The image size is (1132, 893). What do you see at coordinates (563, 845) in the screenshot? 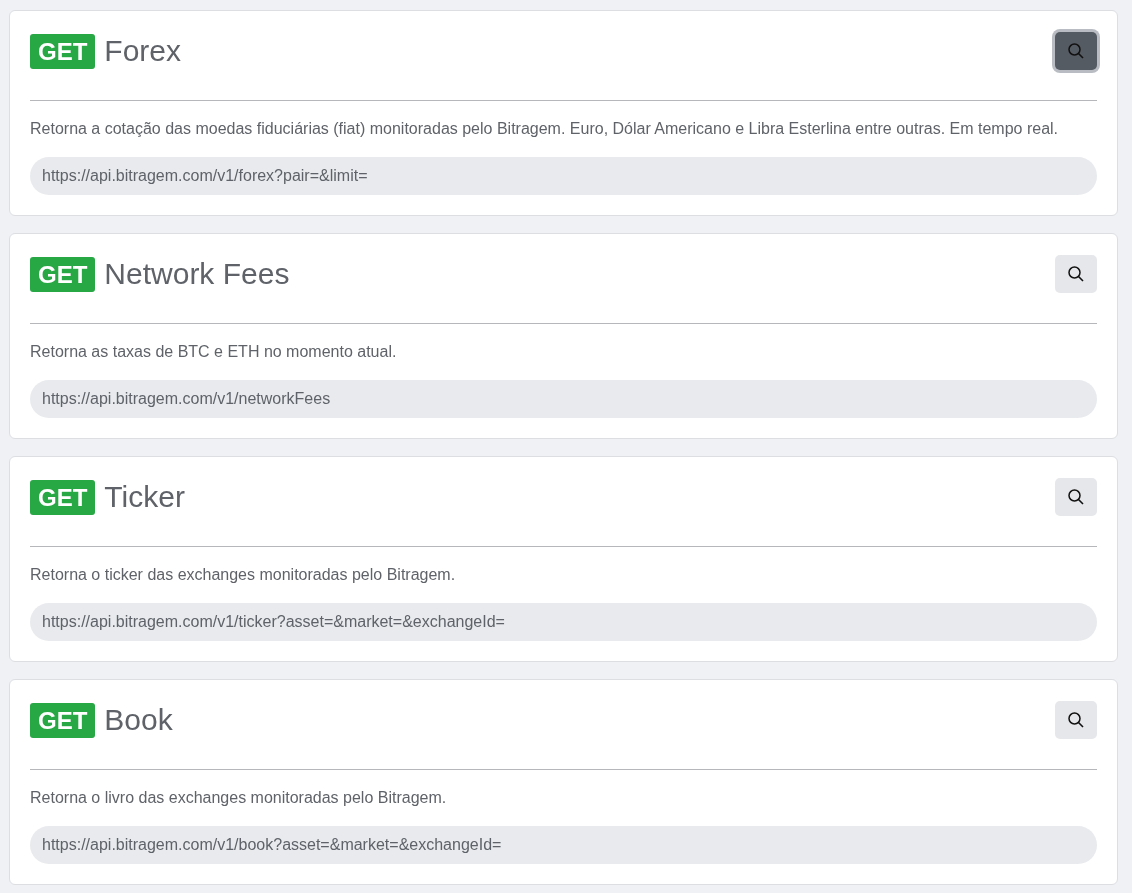
I see `url-field: https://api.bitragem.com/v1/book?asset=&market=&exchangeId=` at bounding box center [563, 845].